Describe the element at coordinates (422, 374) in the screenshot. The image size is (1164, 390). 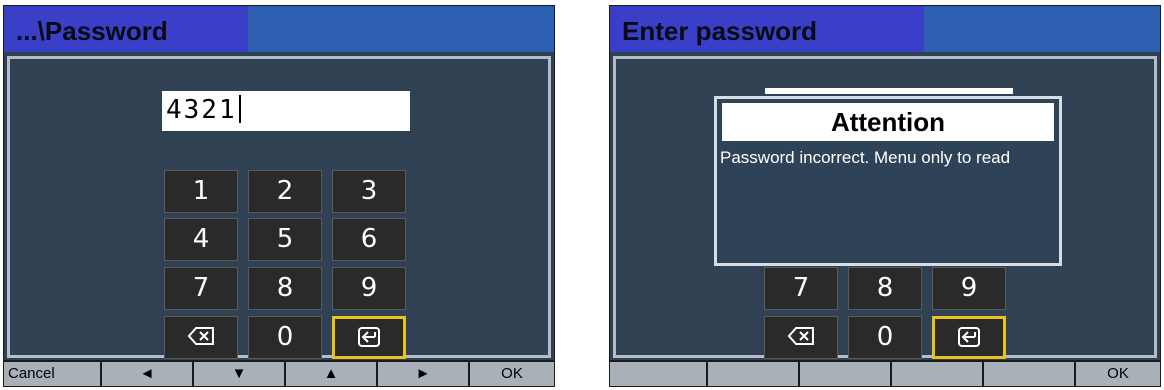
I see `softkey-5: ►` at that location.